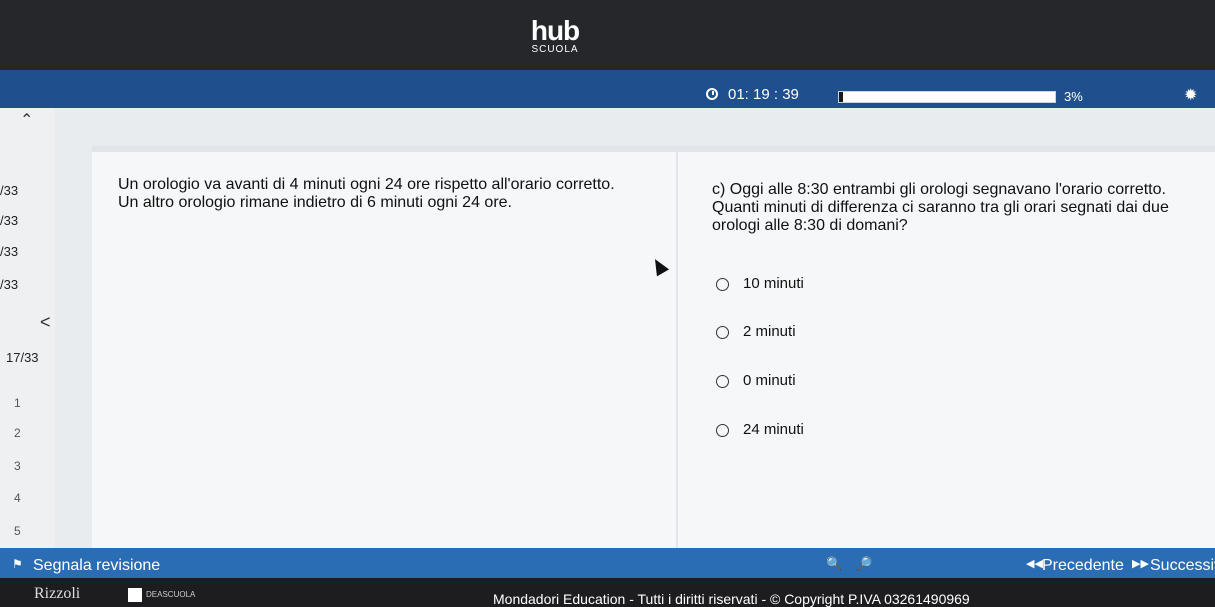 The image size is (1215, 607). Describe the element at coordinates (769, 380) in the screenshot. I see `option-label: 0 minuti` at that location.